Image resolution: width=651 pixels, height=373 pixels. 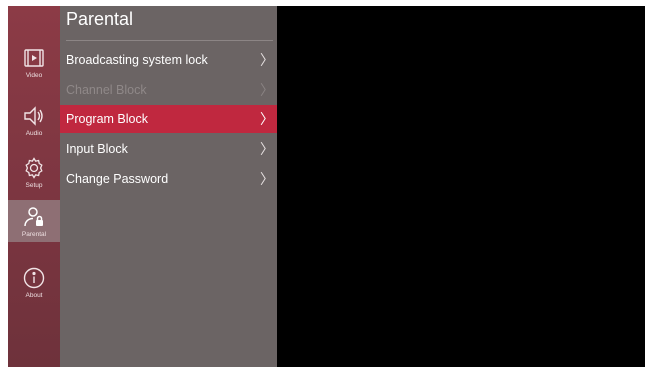 What do you see at coordinates (34, 116) in the screenshot?
I see `speaker-icon` at bounding box center [34, 116].